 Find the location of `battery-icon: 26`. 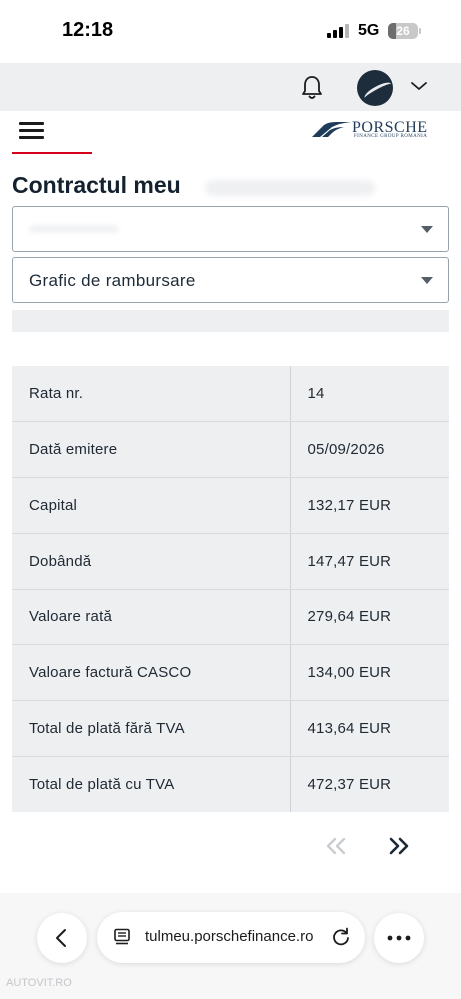

battery-icon: 26 is located at coordinates (403, 31).